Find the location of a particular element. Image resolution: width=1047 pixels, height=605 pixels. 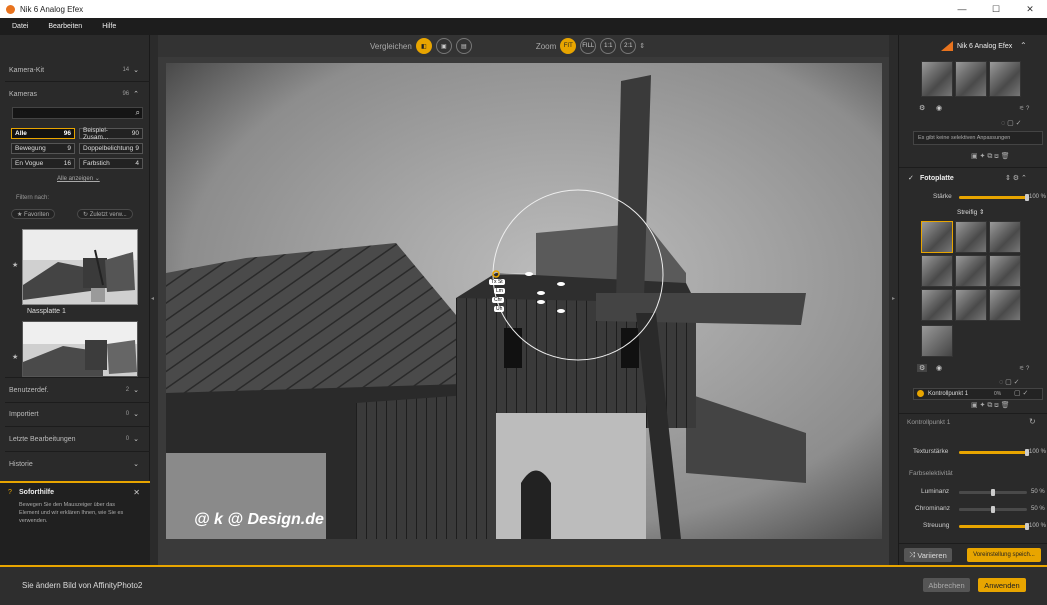

divider is located at coordinates (77, 81).